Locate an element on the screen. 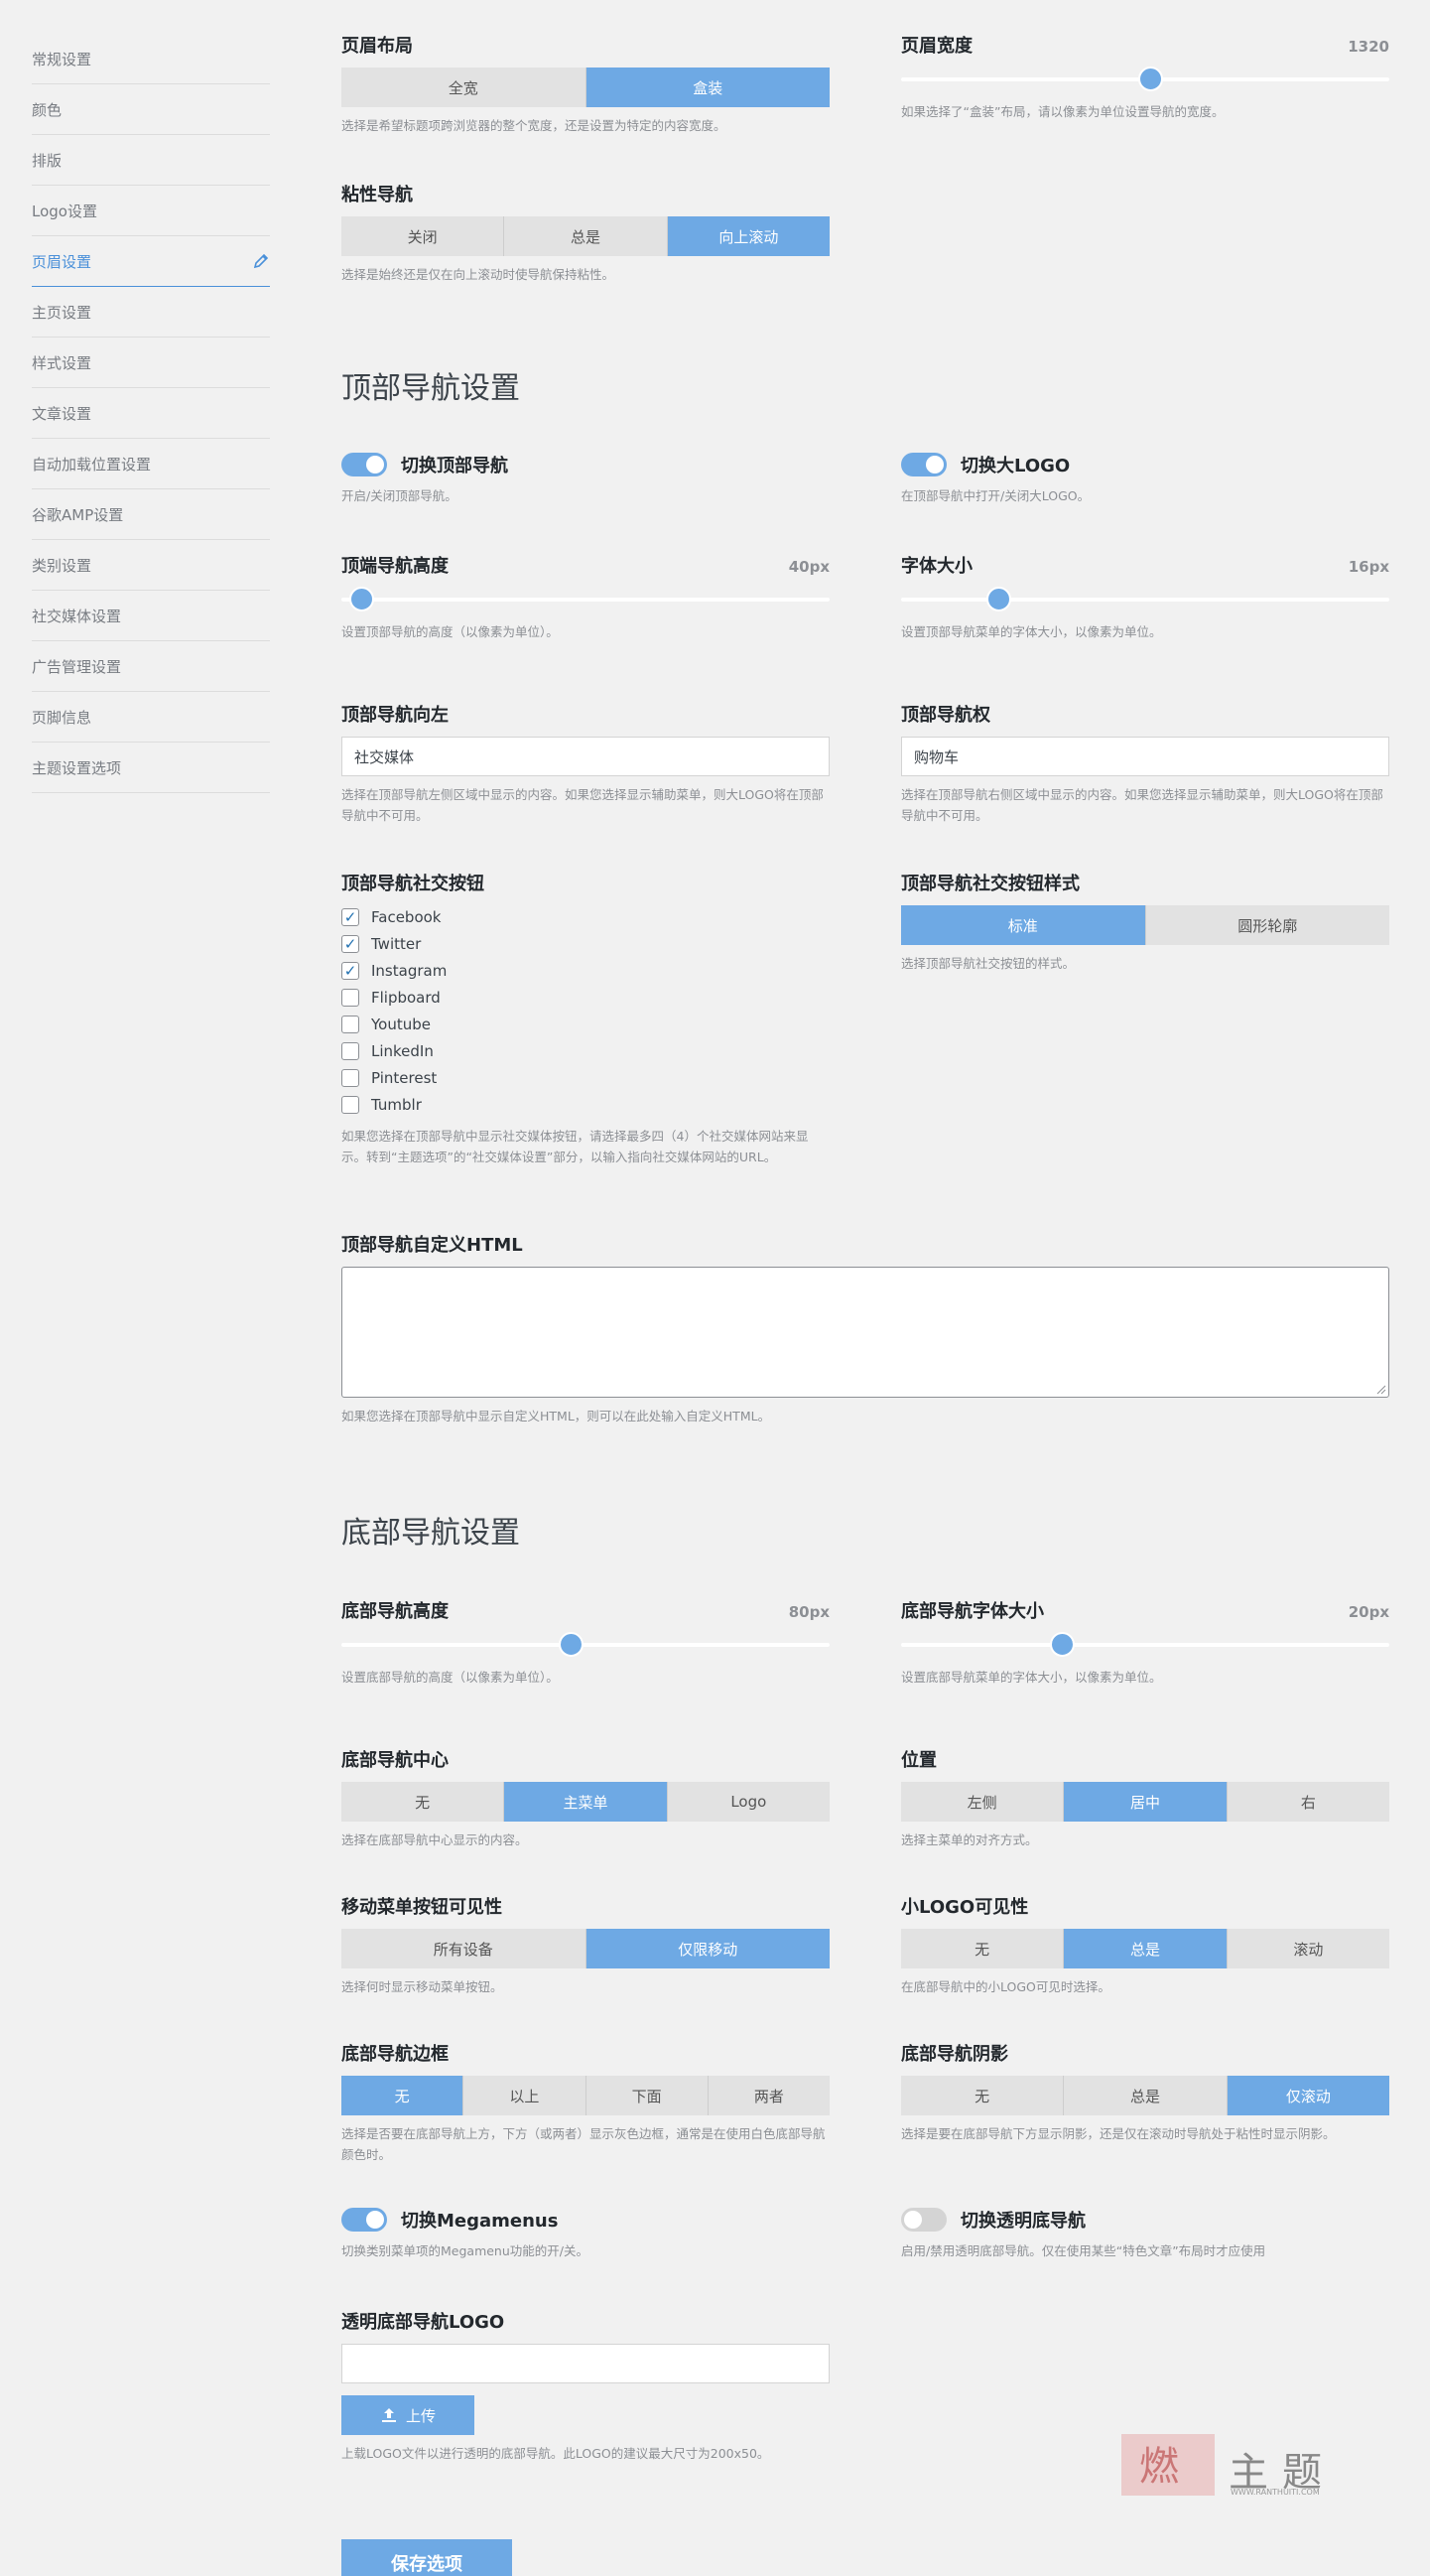 This screenshot has width=1430, height=2576. bottom-nav-center-segmented: 无主菜单 Logo is located at coordinates (585, 1802).